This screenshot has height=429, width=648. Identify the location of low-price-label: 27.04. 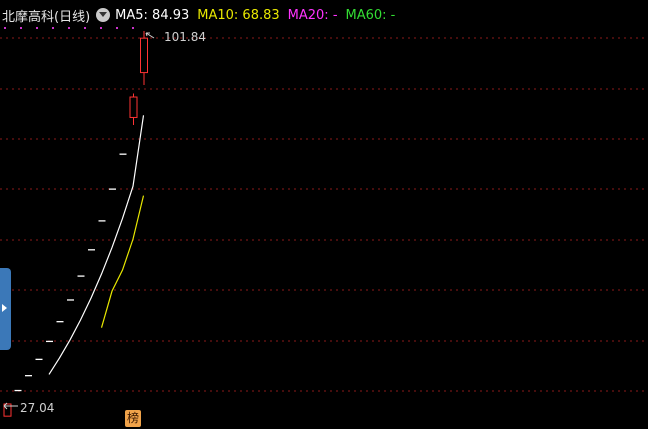
(37, 408).